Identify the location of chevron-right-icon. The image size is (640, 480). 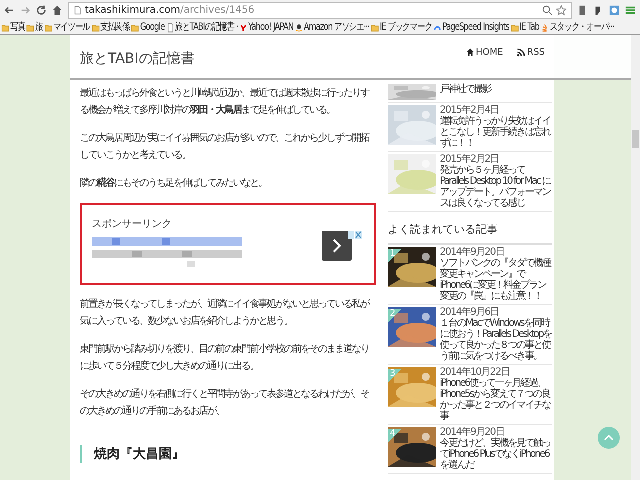
(337, 246).